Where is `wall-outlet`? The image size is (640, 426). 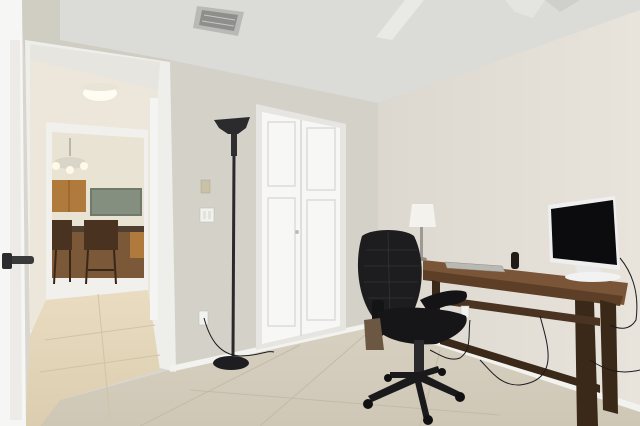
wall-outlet is located at coordinates (203, 318).